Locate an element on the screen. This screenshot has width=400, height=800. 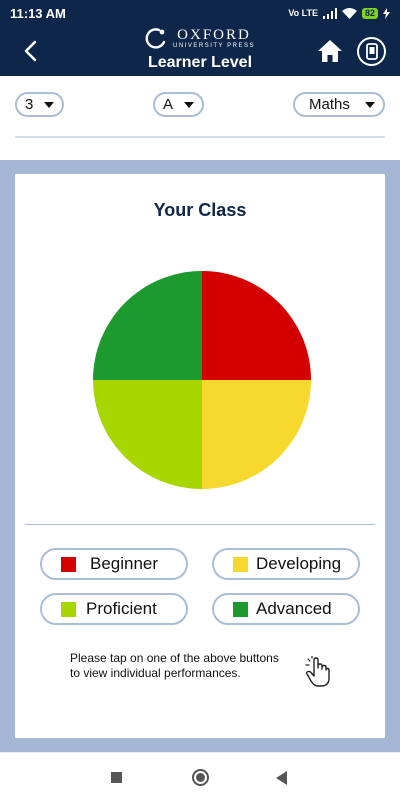
app-header: OXFORD UNIVERSITY PRESS Learner Level is located at coordinates (200, 51).